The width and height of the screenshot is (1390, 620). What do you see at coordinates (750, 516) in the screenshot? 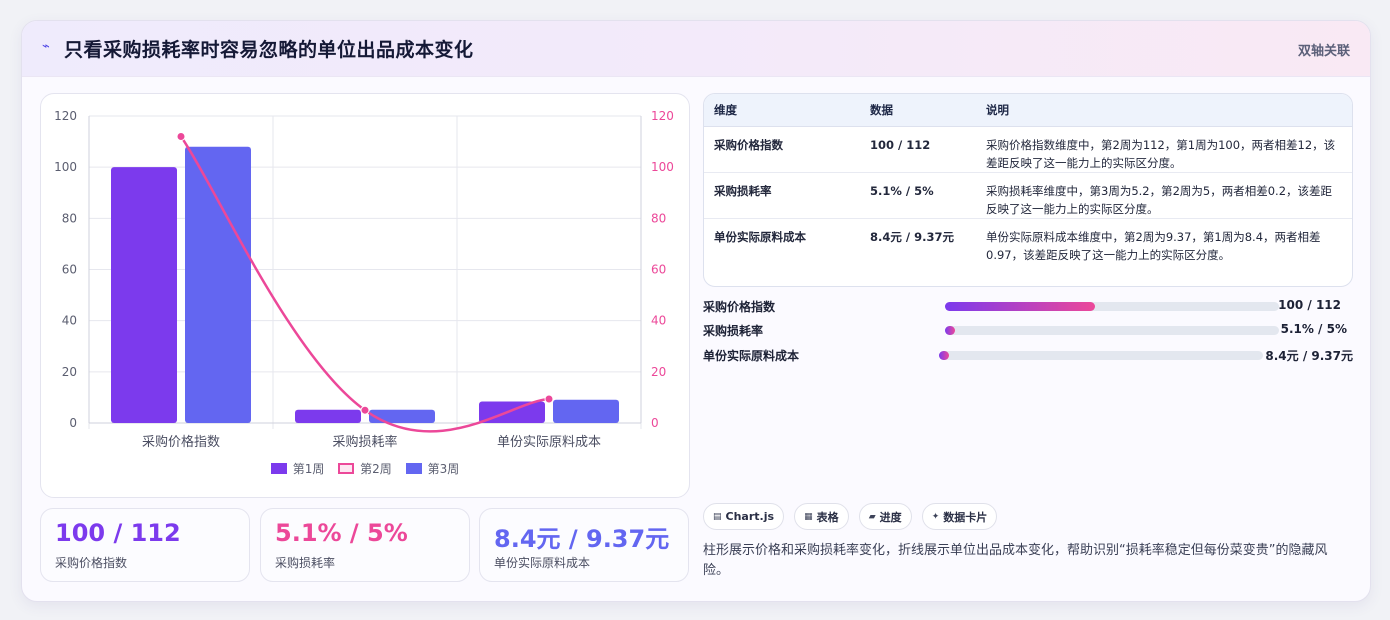
I see `chip-label: Chart.js` at bounding box center [750, 516].